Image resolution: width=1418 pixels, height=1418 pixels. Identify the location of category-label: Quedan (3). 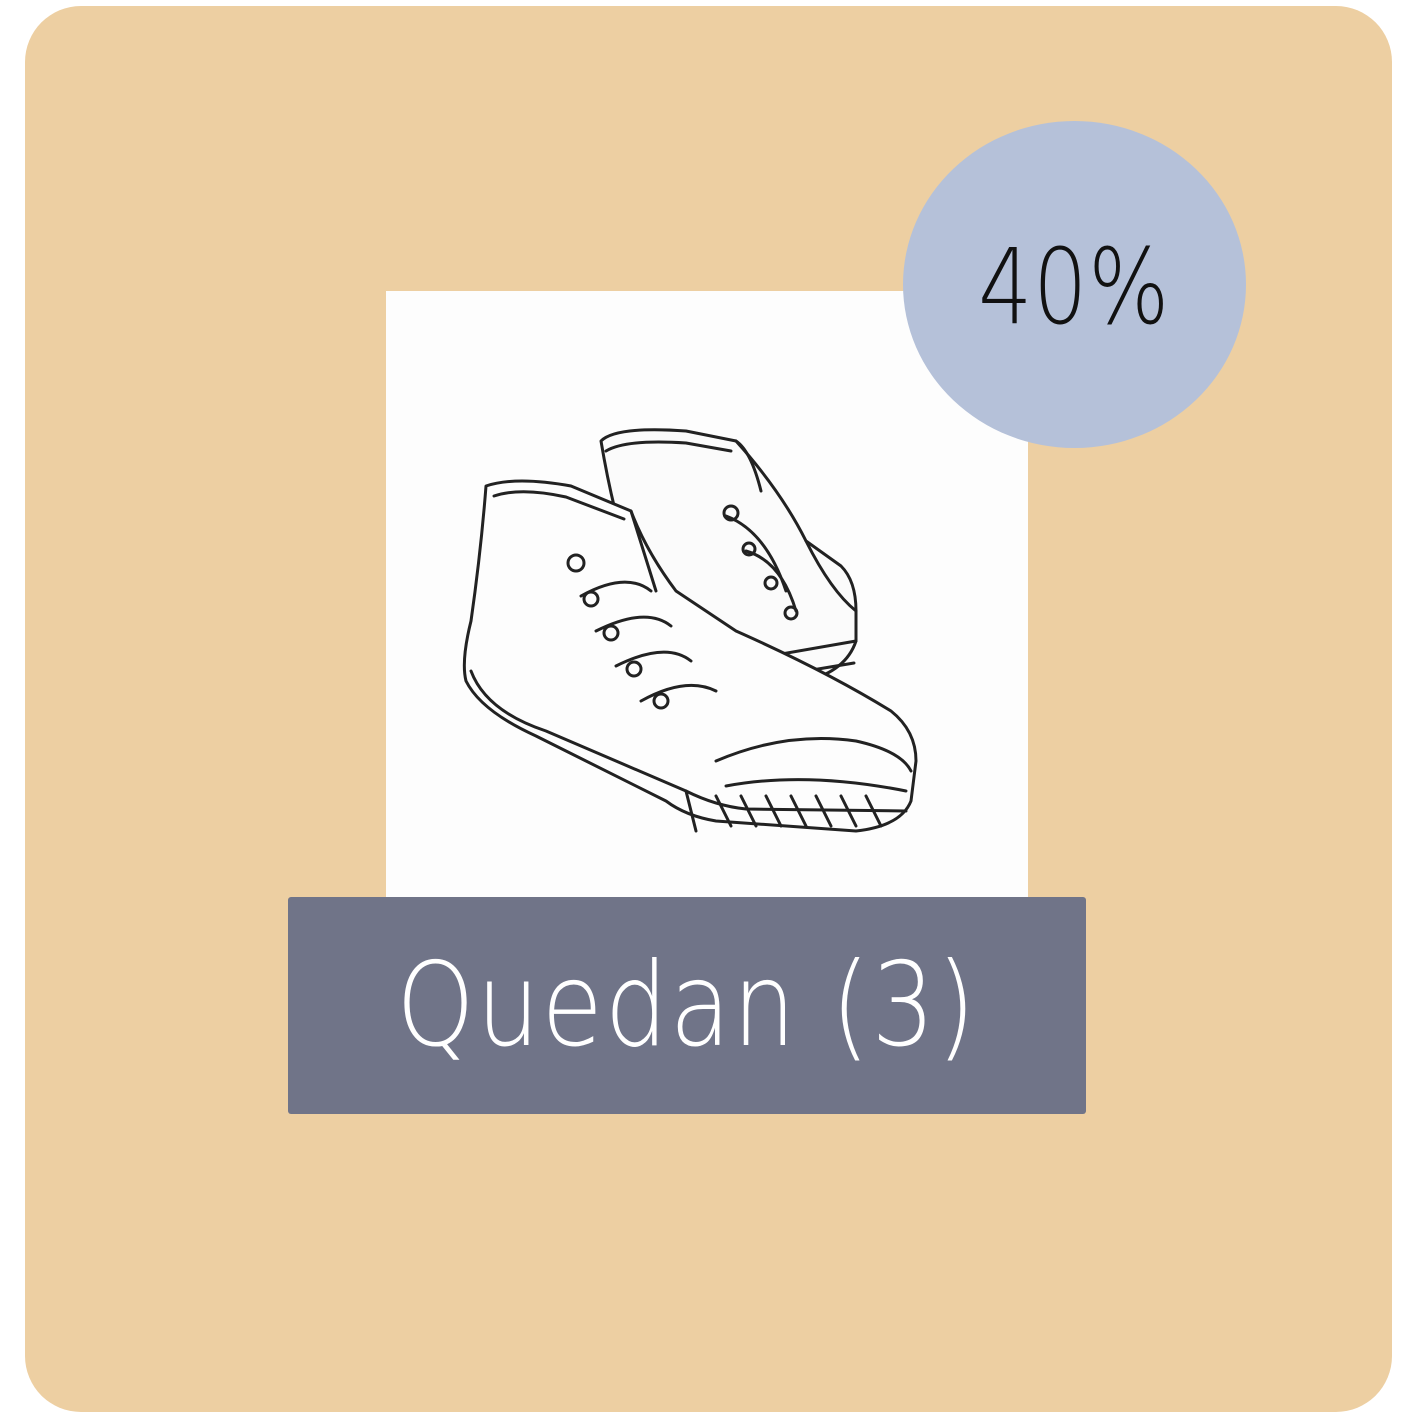
(687, 1005).